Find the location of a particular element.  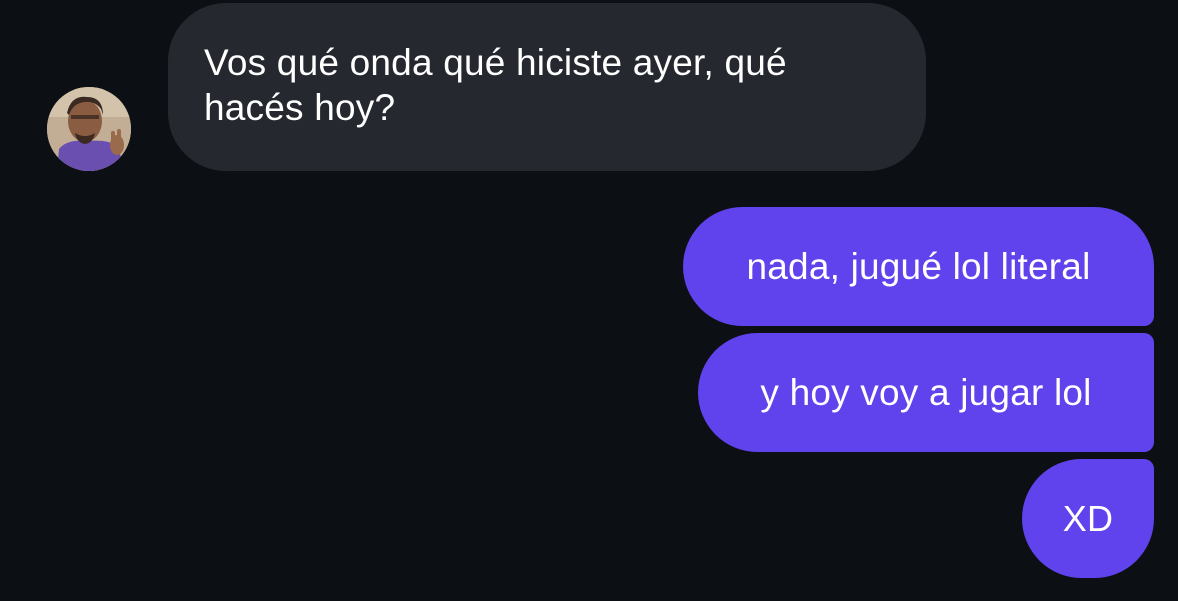

outgoing-message-text: XD is located at coordinates (1088, 518).